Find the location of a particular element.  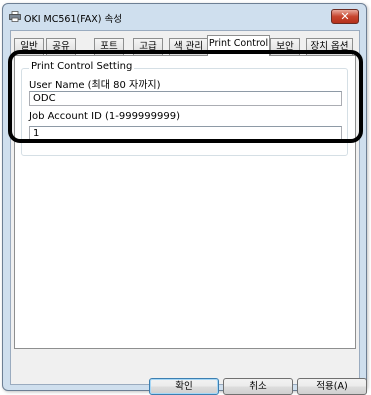

apply-button: 적용(A) is located at coordinates (332, 386).